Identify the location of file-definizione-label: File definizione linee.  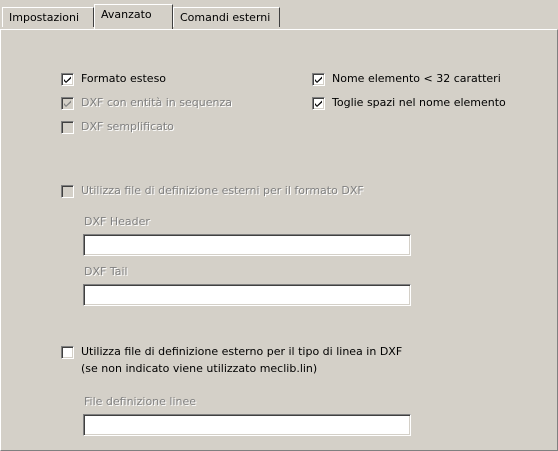
(140, 401).